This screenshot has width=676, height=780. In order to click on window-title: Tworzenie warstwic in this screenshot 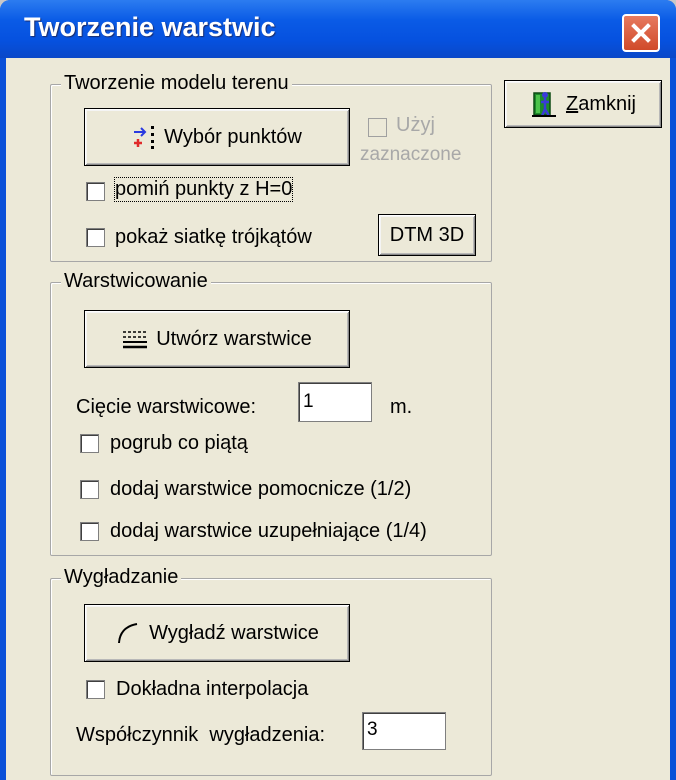, I will do `click(150, 27)`.